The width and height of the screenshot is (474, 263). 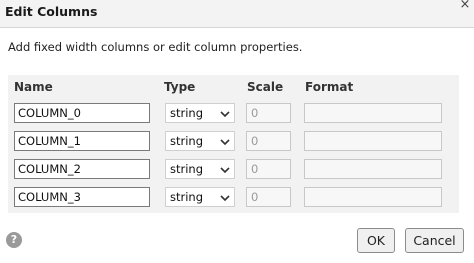 What do you see at coordinates (180, 87) in the screenshot?
I see `header-type: Type` at bounding box center [180, 87].